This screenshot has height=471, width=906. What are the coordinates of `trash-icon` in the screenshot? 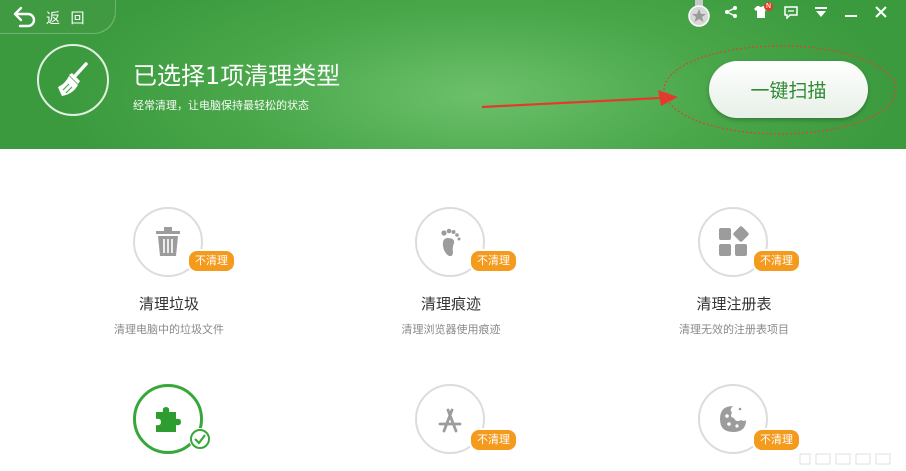 It's located at (168, 241).